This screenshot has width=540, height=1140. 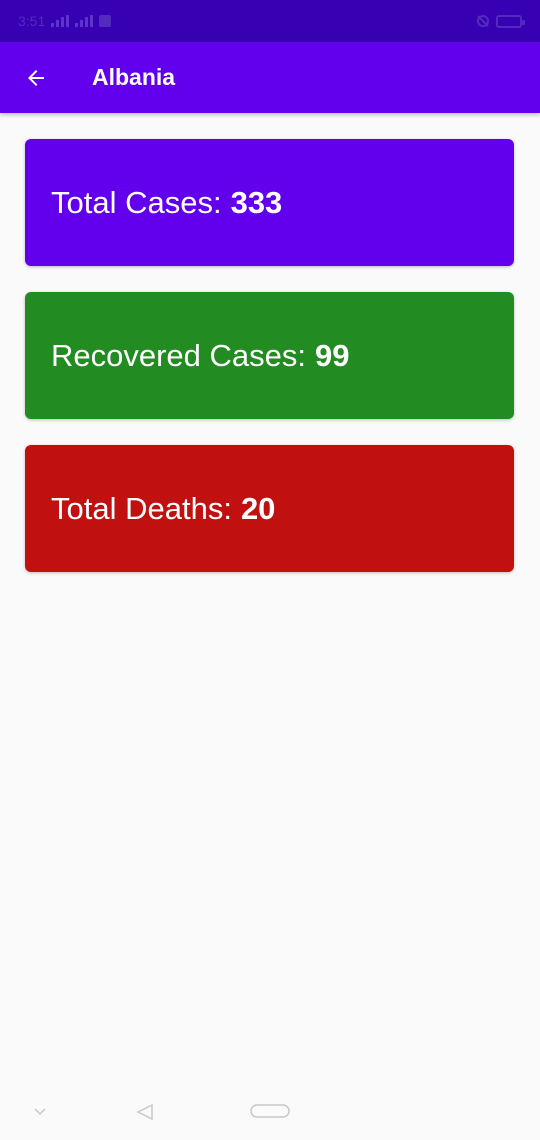 What do you see at coordinates (258, 508) in the screenshot?
I see `total-deaths-value: 20` at bounding box center [258, 508].